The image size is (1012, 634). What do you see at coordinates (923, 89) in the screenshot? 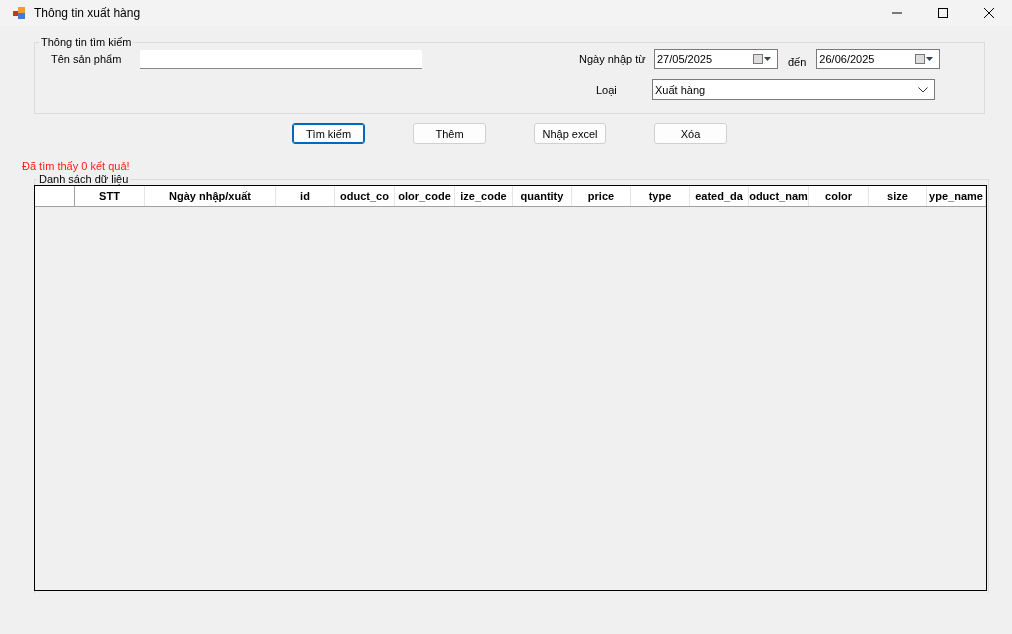
I see `chevron-down-icon` at bounding box center [923, 89].